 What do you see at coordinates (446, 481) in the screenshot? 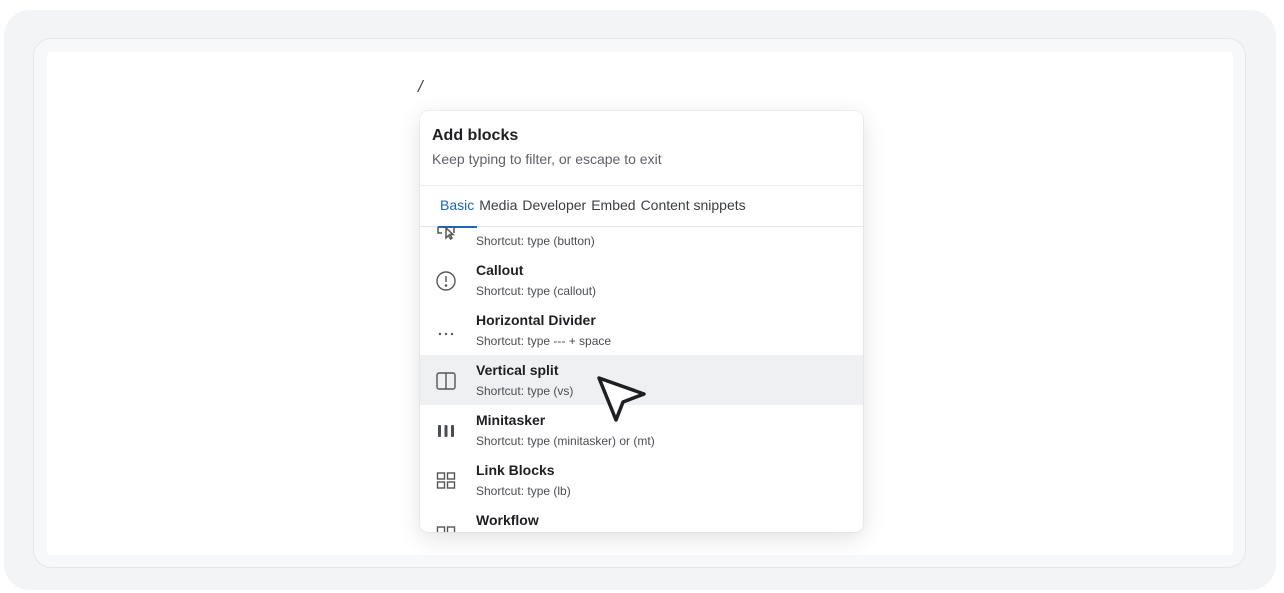
I see `grid-icon` at bounding box center [446, 481].